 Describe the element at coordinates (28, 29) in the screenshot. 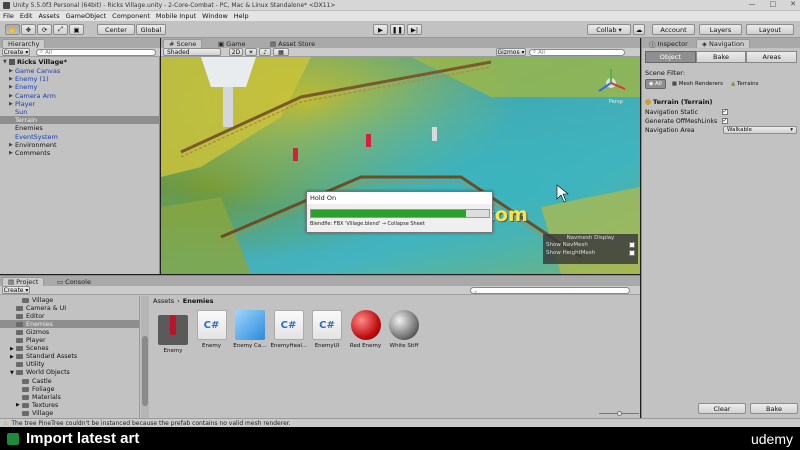

I see `move-tool-button: ✥` at that location.